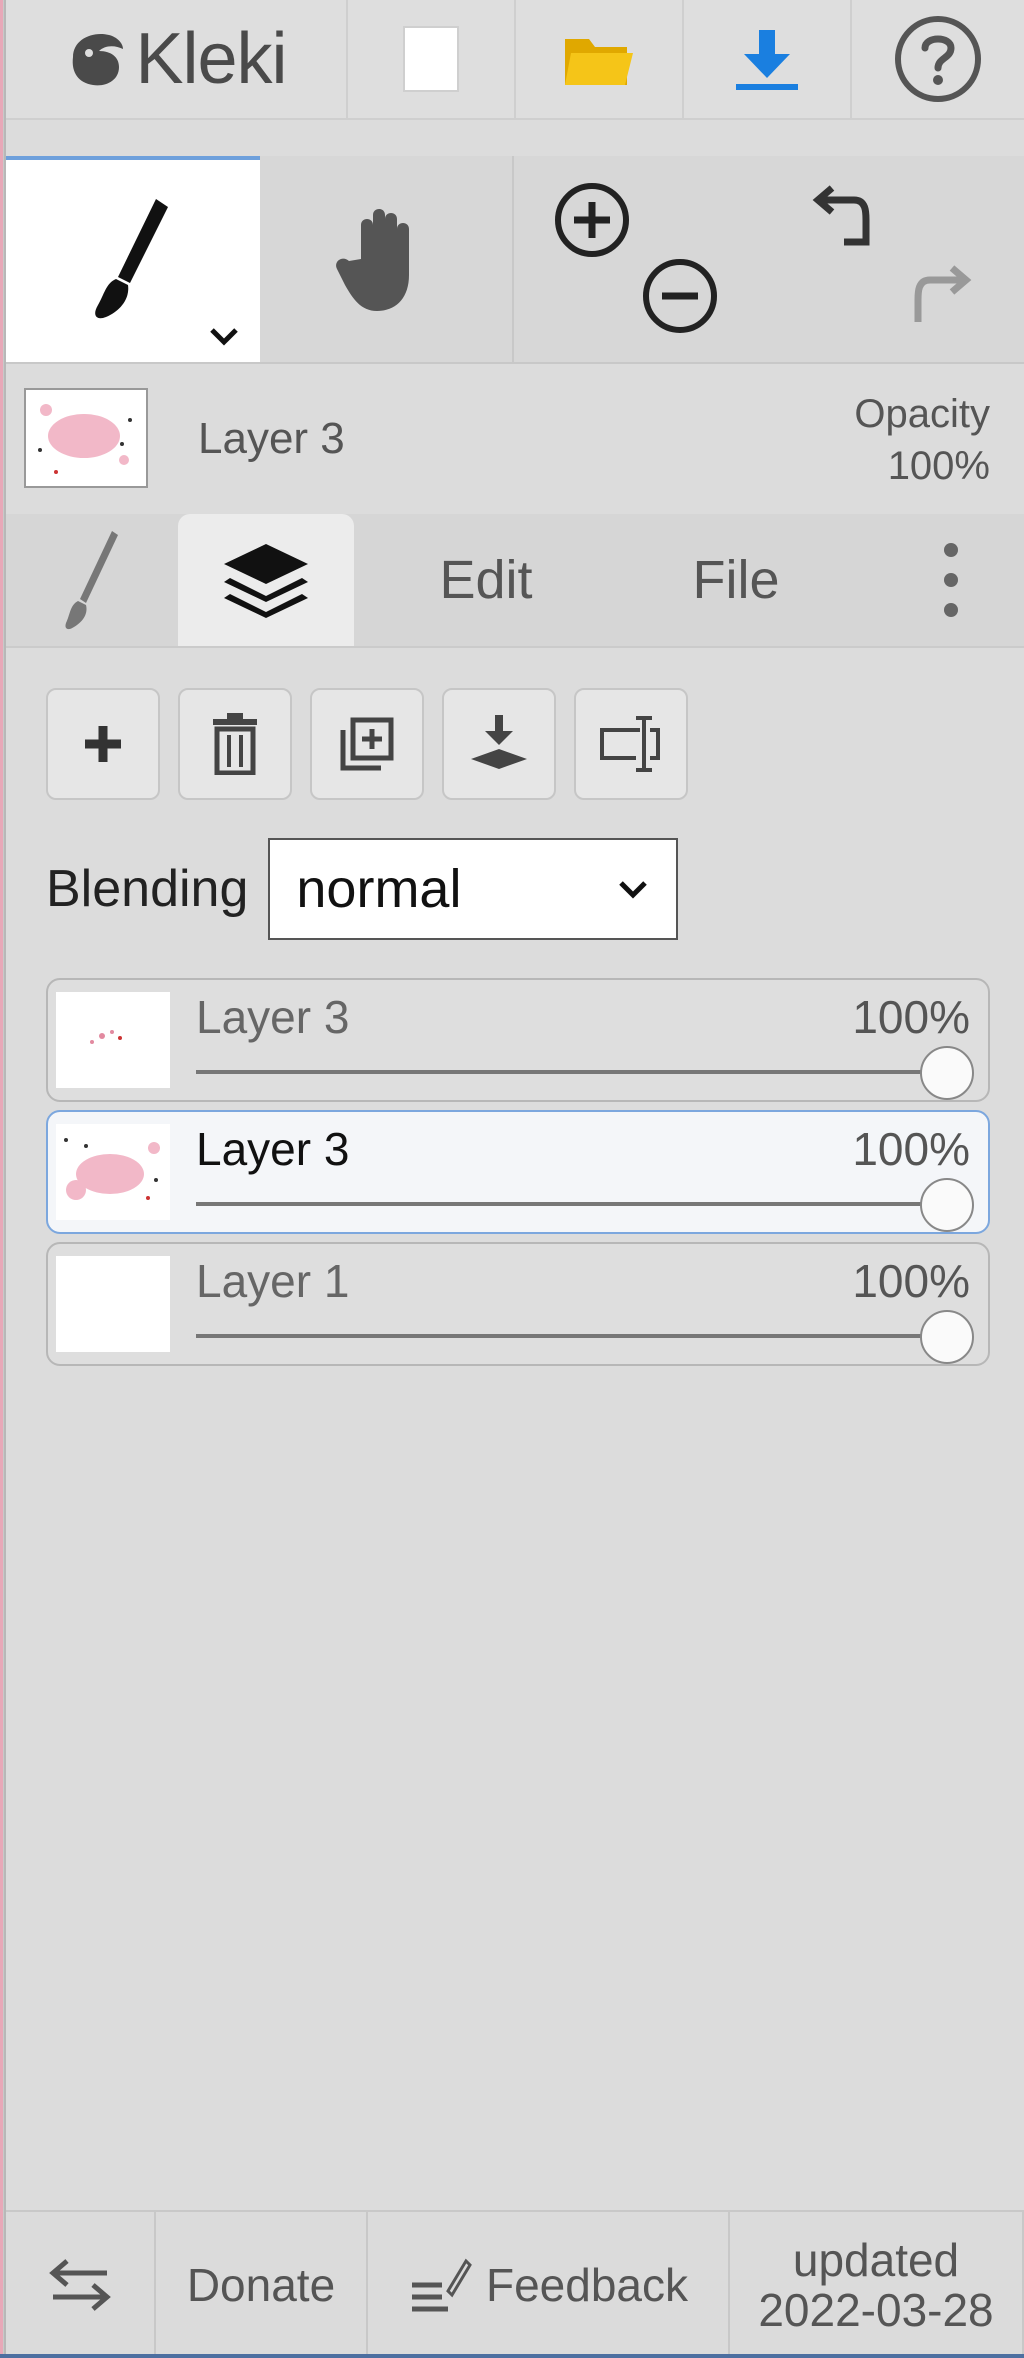 The width and height of the screenshot is (1024, 2358). Describe the element at coordinates (938, 466) in the screenshot. I see `opacity-value: 100%` at that location.